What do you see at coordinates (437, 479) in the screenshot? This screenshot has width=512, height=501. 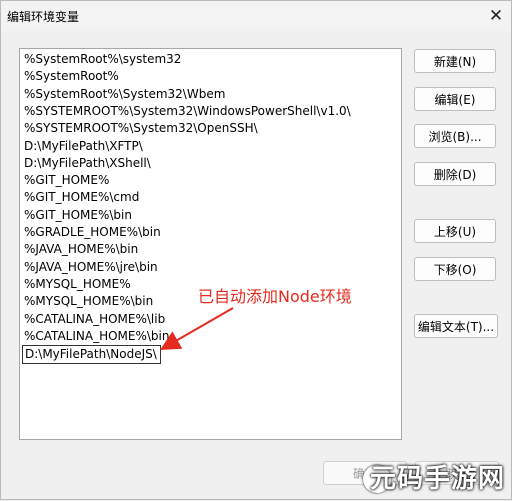 I see `watermark: 元码手游网` at bounding box center [437, 479].